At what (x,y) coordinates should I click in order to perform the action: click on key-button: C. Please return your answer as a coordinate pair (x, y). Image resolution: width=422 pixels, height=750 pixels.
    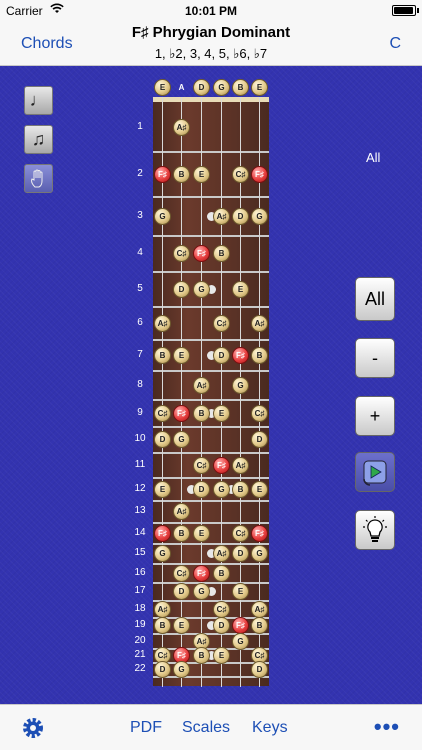
    Looking at the image, I should click on (395, 44).